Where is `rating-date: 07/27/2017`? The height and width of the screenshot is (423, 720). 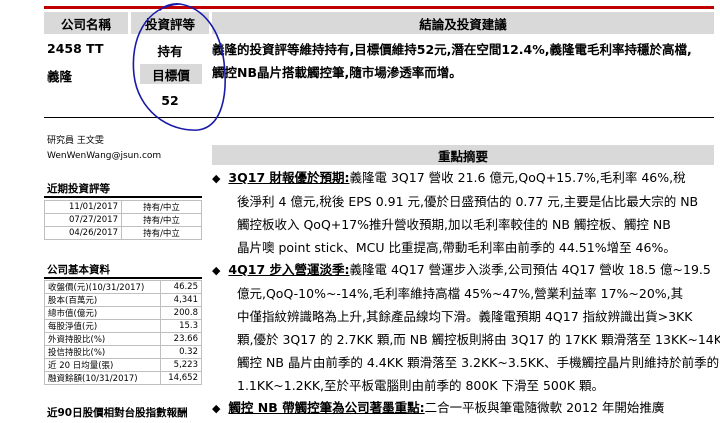 rating-date: 07/27/2017 is located at coordinates (83, 220).